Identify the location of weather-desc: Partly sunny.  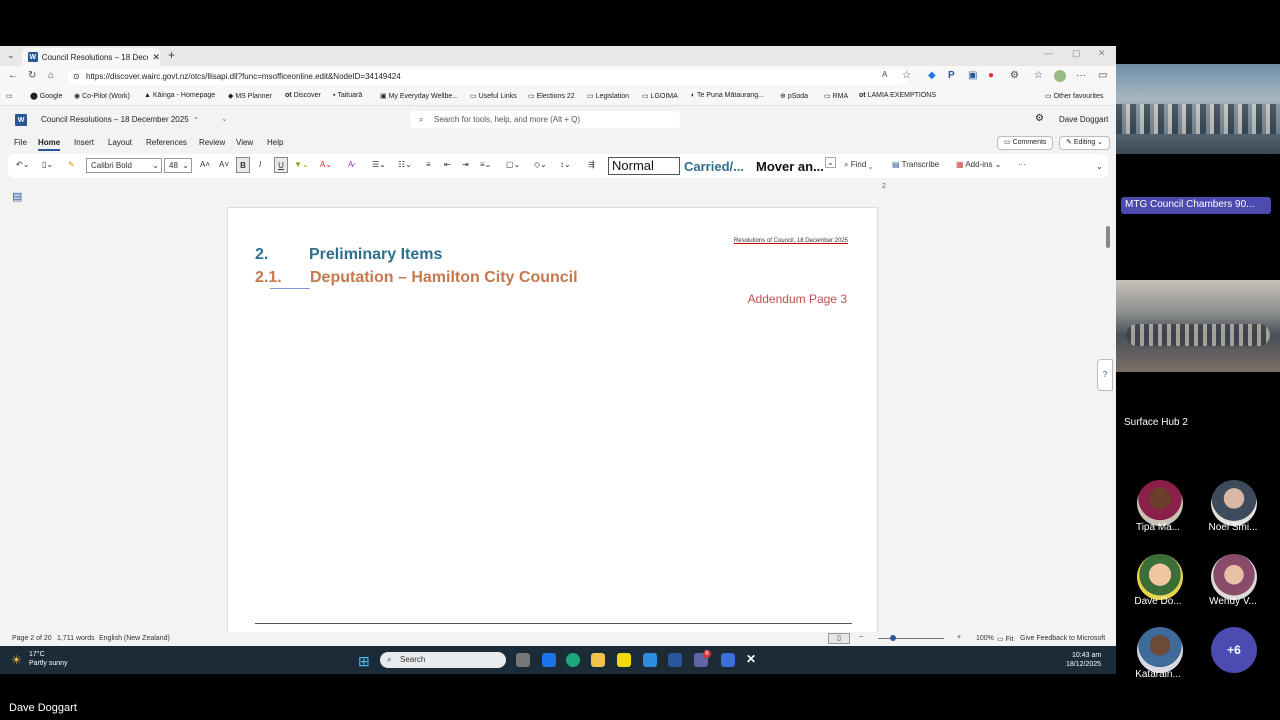
(48, 663).